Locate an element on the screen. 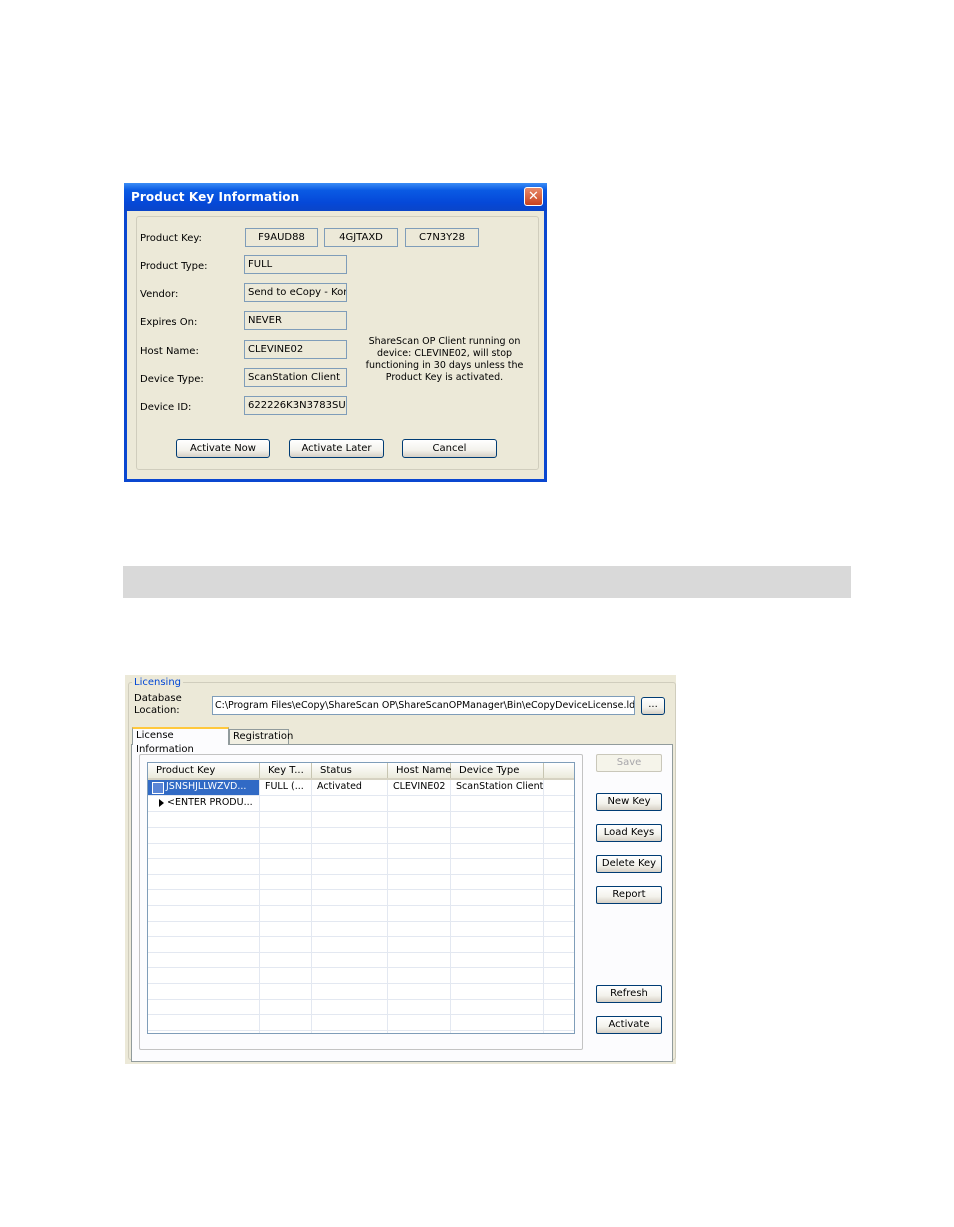 This screenshot has height=1227, width=954. dialog-title: Product Key Information is located at coordinates (215, 197).